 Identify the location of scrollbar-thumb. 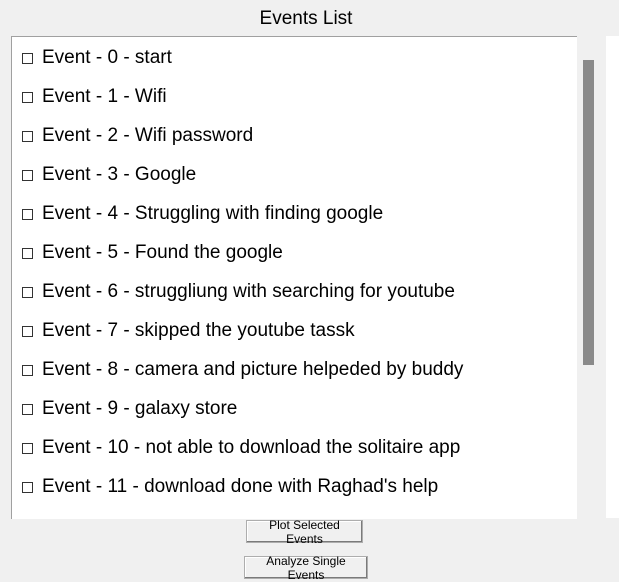
(588, 212).